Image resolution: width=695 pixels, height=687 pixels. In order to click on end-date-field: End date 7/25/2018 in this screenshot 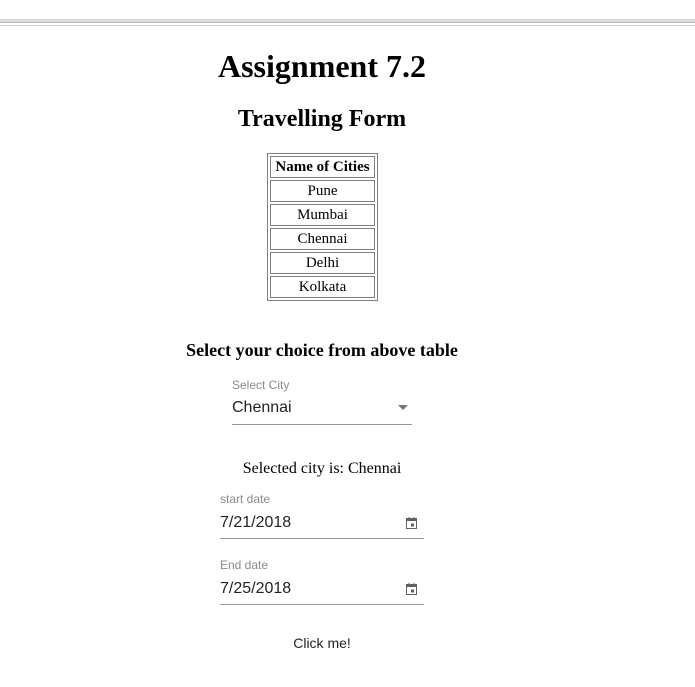, I will do `click(322, 581)`.